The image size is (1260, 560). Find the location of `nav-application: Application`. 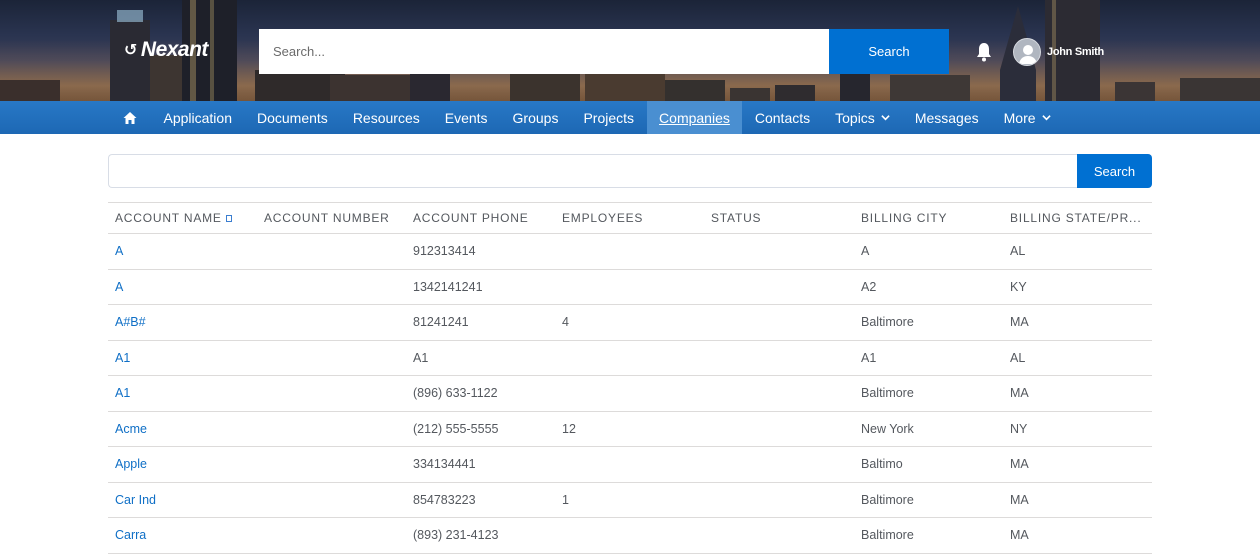

nav-application: Application is located at coordinates (198, 117).